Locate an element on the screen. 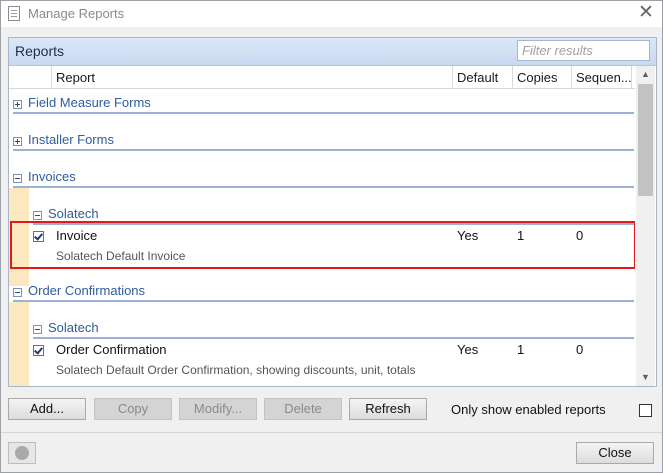  selection-highlight is located at coordinates (322, 245).